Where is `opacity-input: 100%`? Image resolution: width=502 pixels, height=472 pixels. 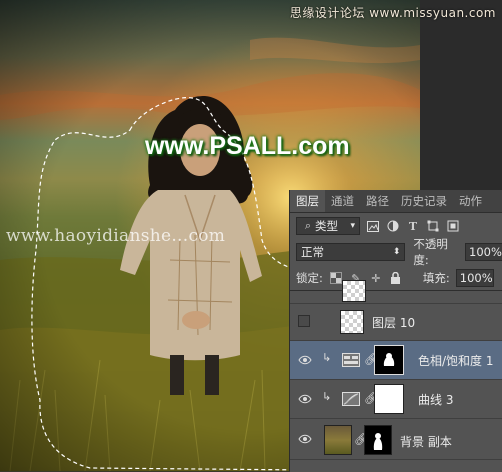
opacity-input: 100% is located at coordinates (483, 252).